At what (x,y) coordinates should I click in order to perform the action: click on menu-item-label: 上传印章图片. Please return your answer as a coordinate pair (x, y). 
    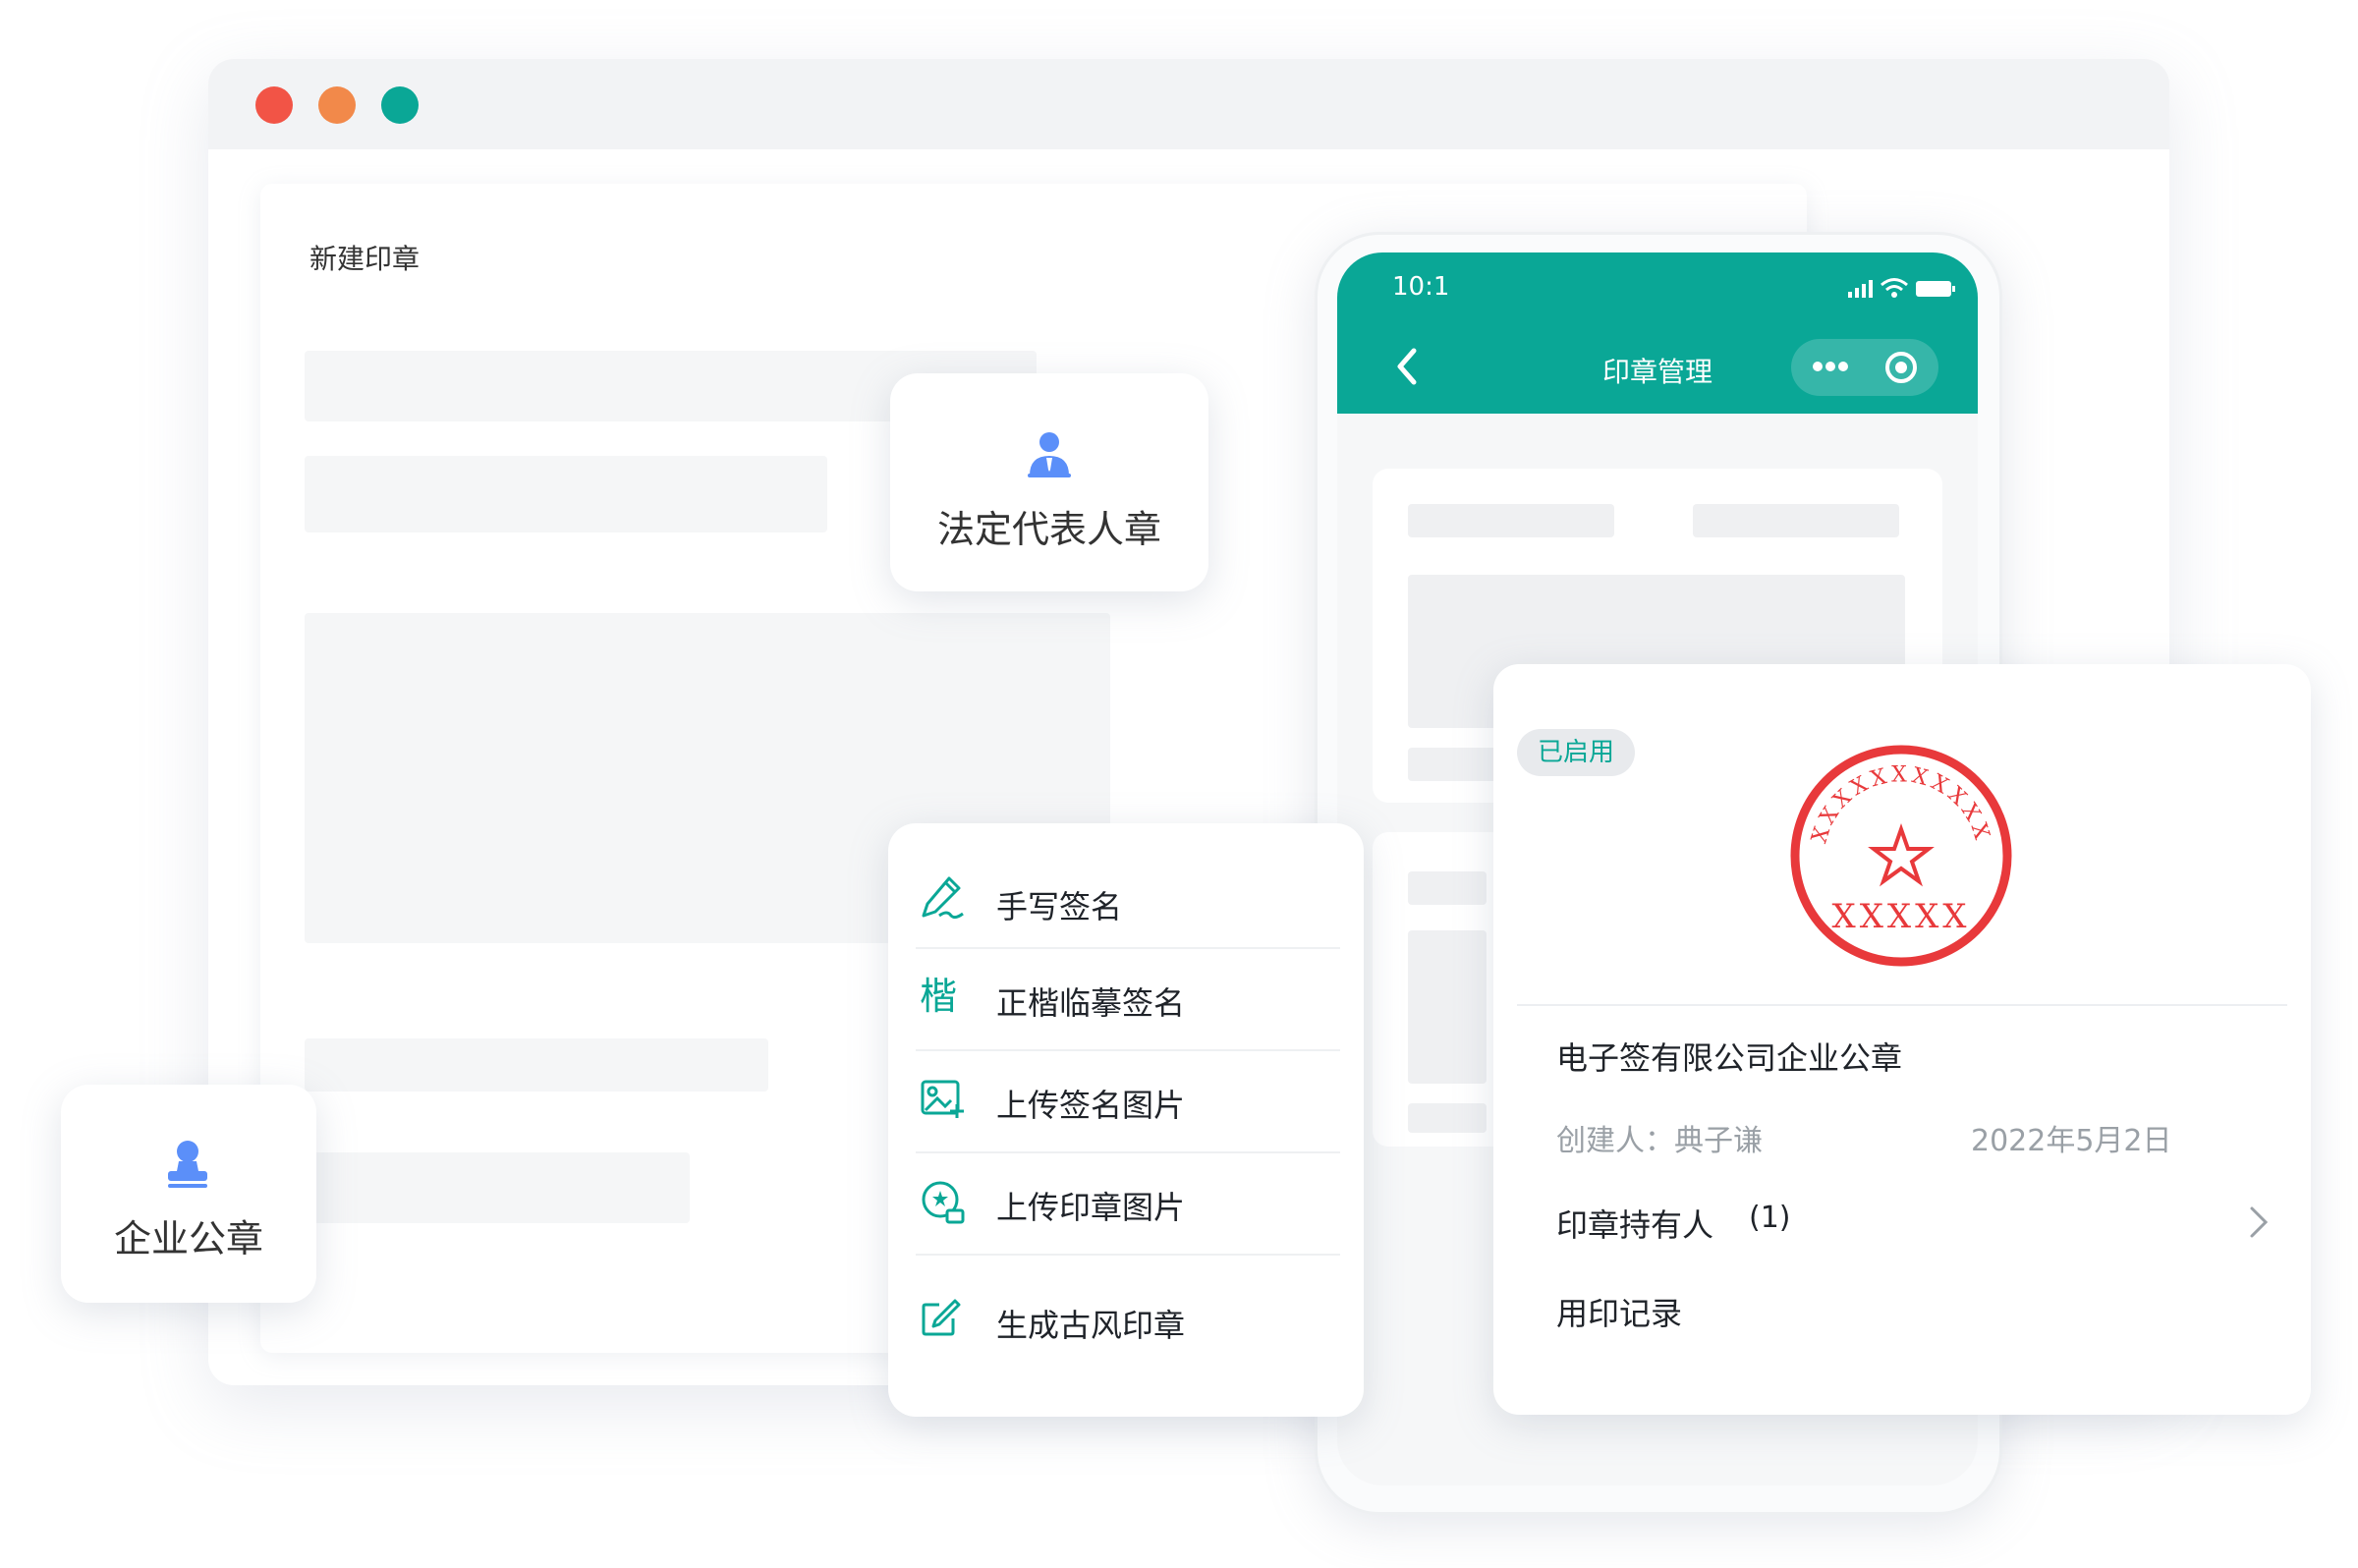
    Looking at the image, I should click on (1091, 1207).